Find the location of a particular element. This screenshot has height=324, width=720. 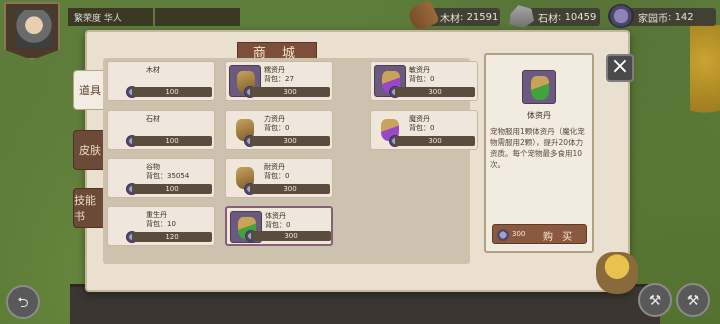

resource-home-coin: 家园币: 142 is located at coordinates (662, 16).